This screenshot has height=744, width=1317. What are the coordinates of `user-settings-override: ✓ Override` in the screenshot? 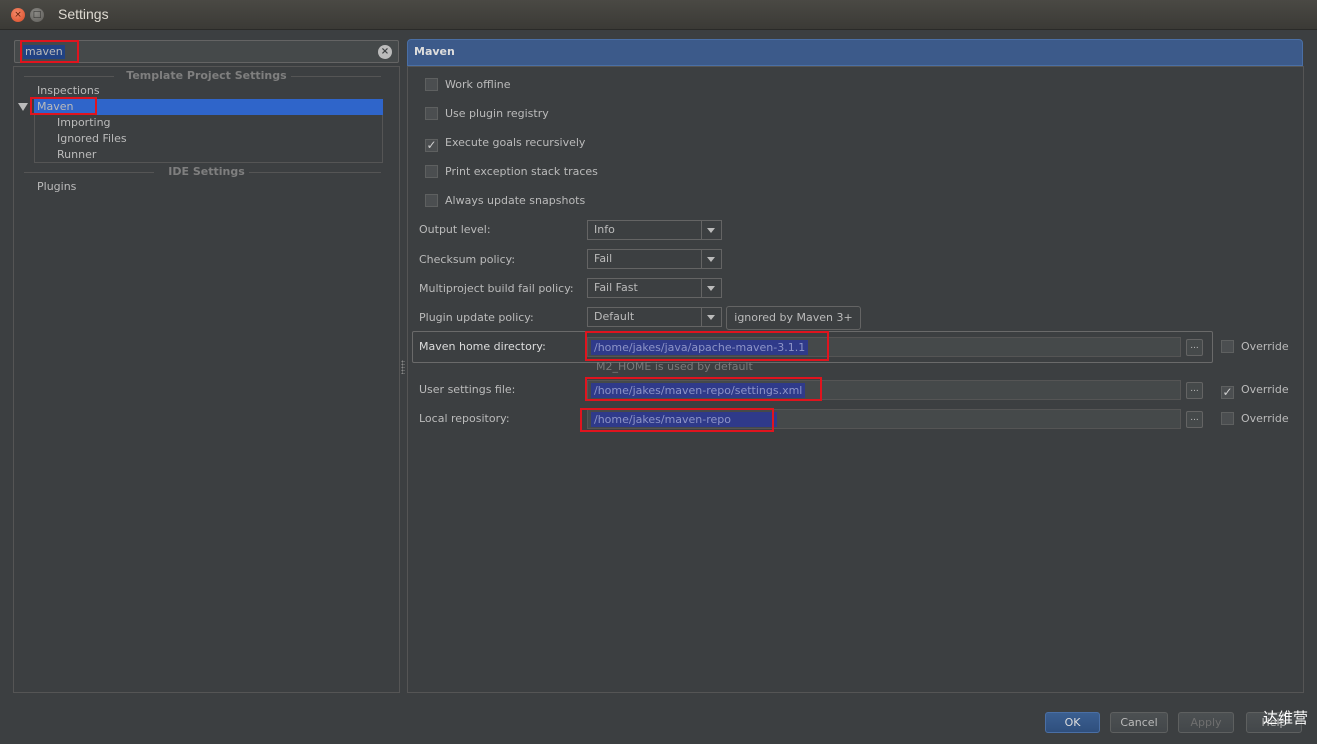 It's located at (1255, 391).